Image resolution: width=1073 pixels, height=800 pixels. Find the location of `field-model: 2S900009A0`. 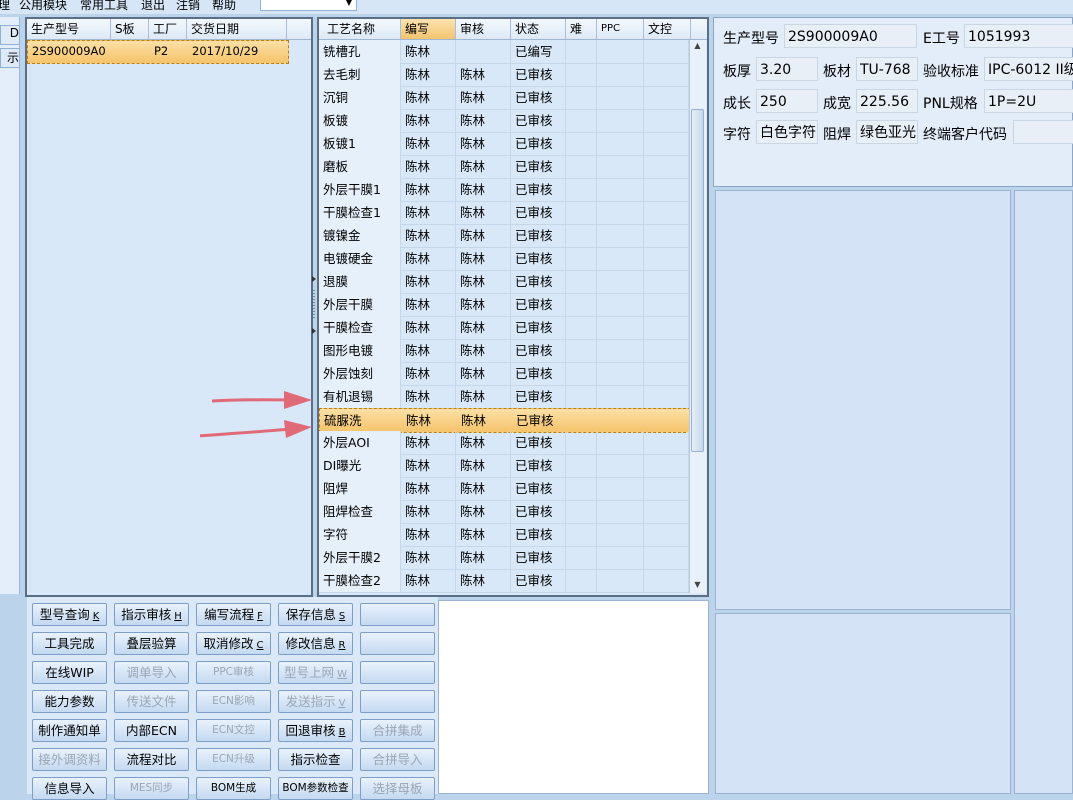

field-model: 2S900009A0 is located at coordinates (850, 36).